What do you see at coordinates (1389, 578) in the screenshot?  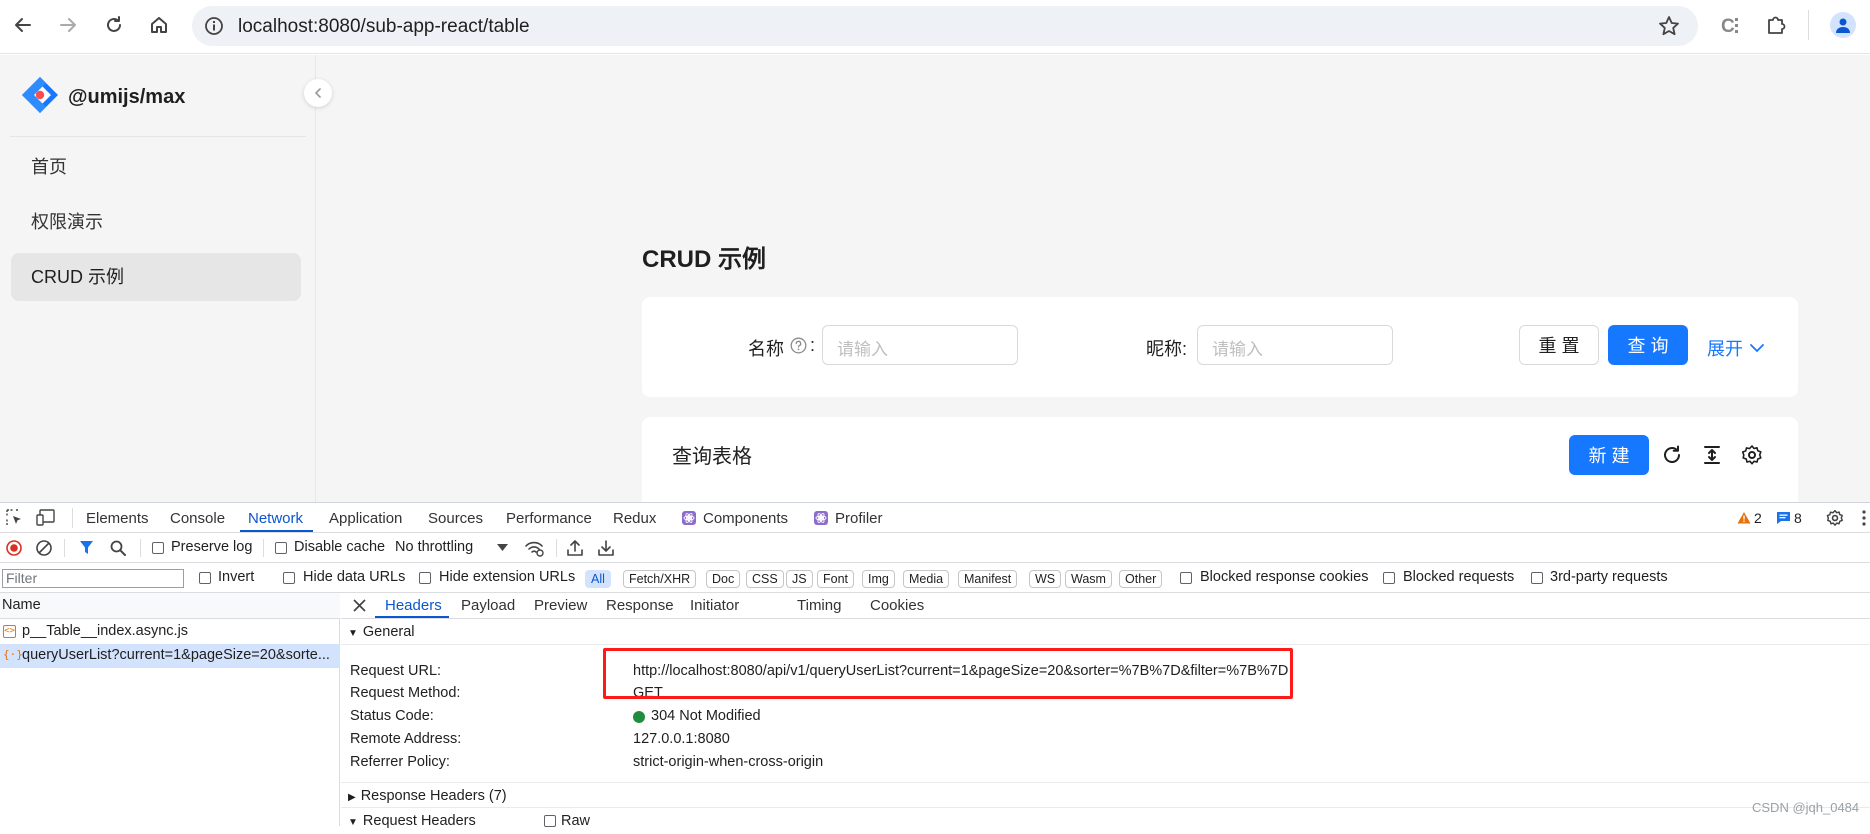 I see `blocked-requests-checkbox` at bounding box center [1389, 578].